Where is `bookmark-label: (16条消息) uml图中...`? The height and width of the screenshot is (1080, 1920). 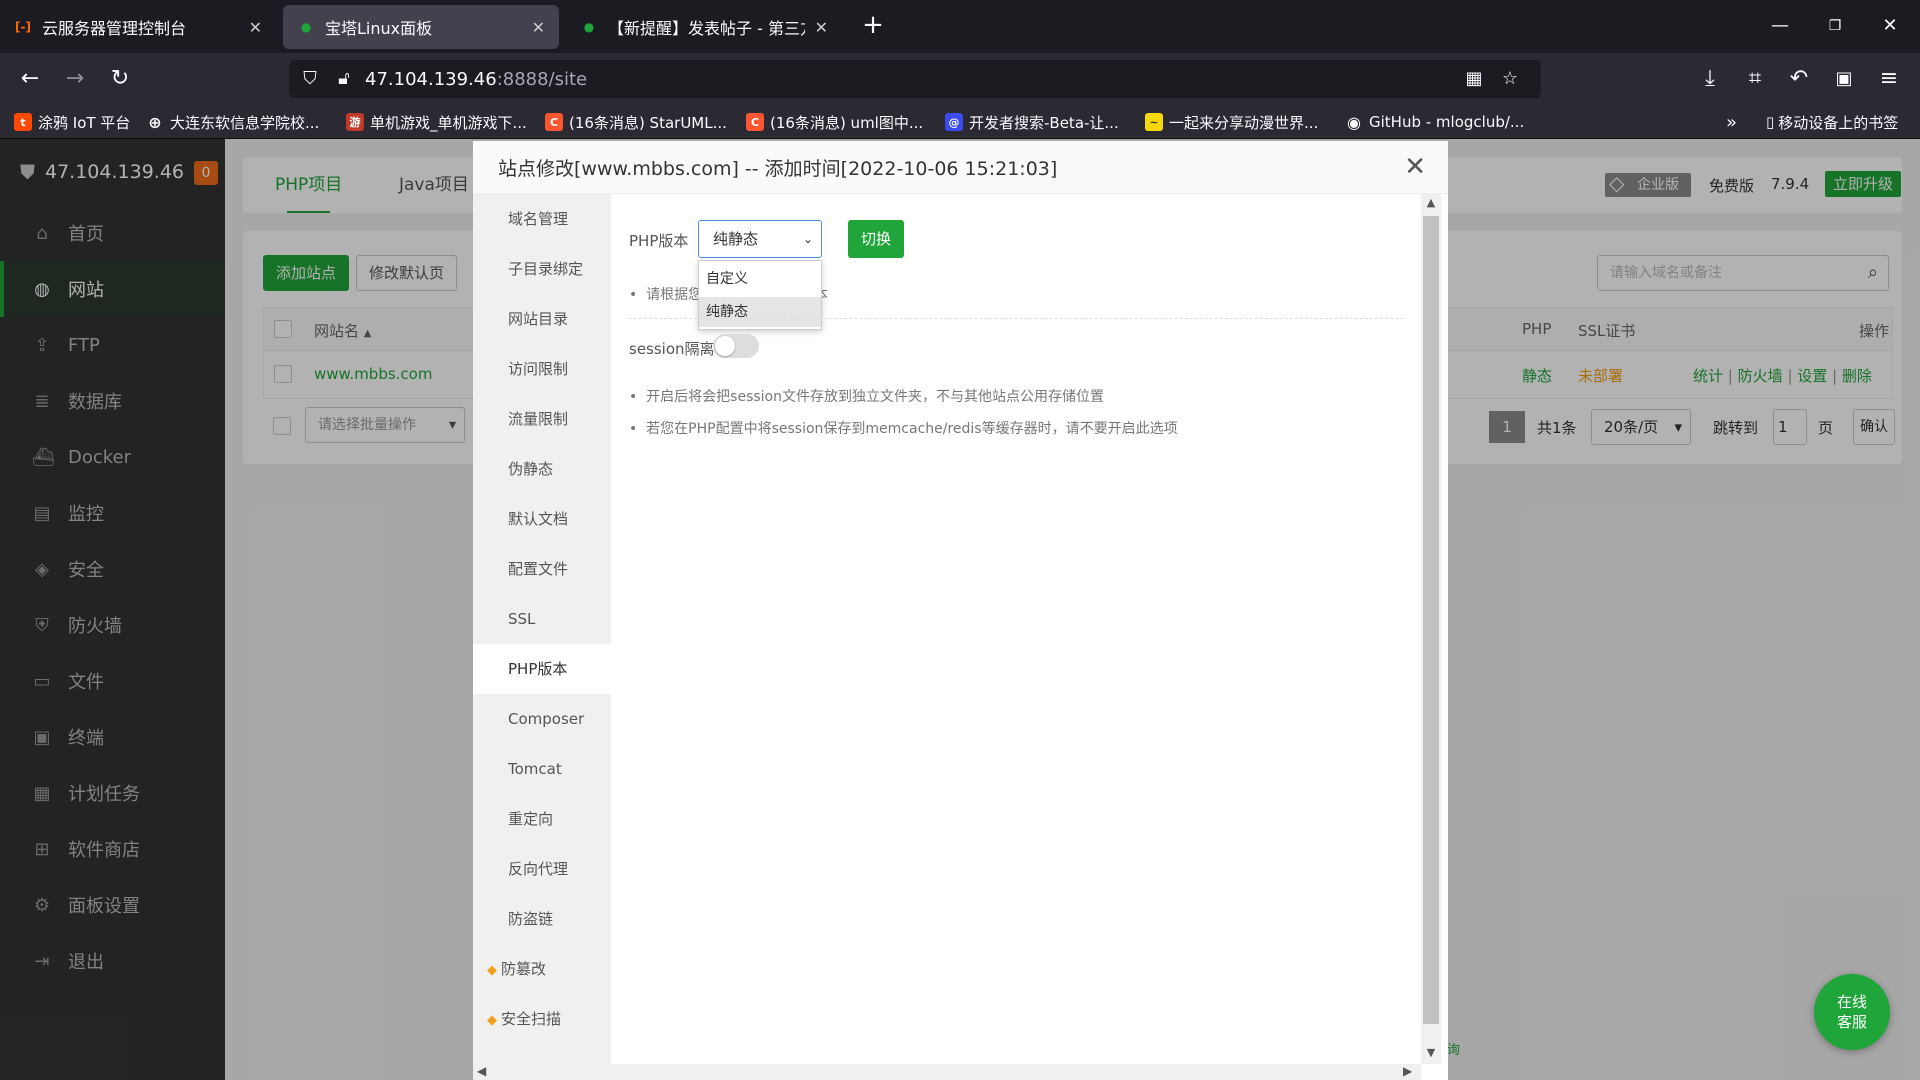 bookmark-label: (16条消息) uml图中... is located at coordinates (847, 122).